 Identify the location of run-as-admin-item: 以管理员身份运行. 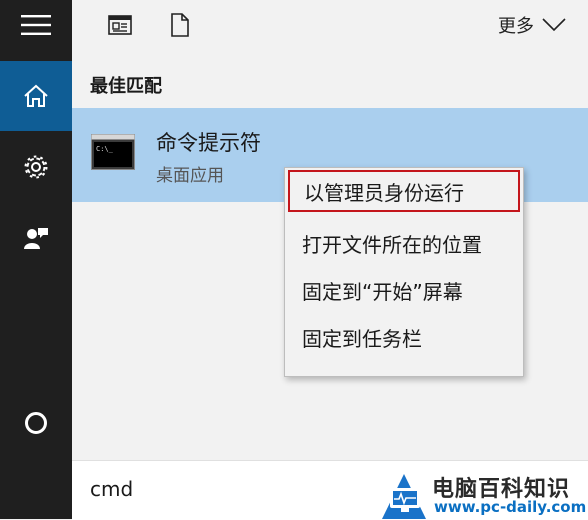
(404, 191).